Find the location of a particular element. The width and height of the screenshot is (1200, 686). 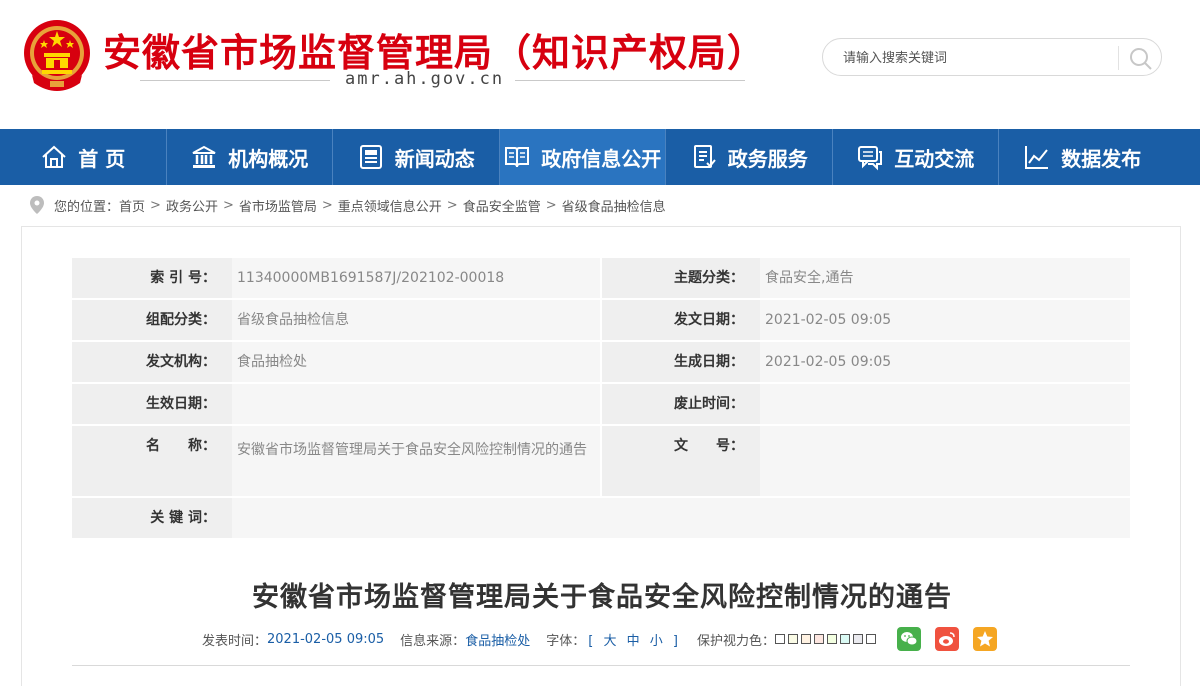

location-pin-icon is located at coordinates (37, 205).